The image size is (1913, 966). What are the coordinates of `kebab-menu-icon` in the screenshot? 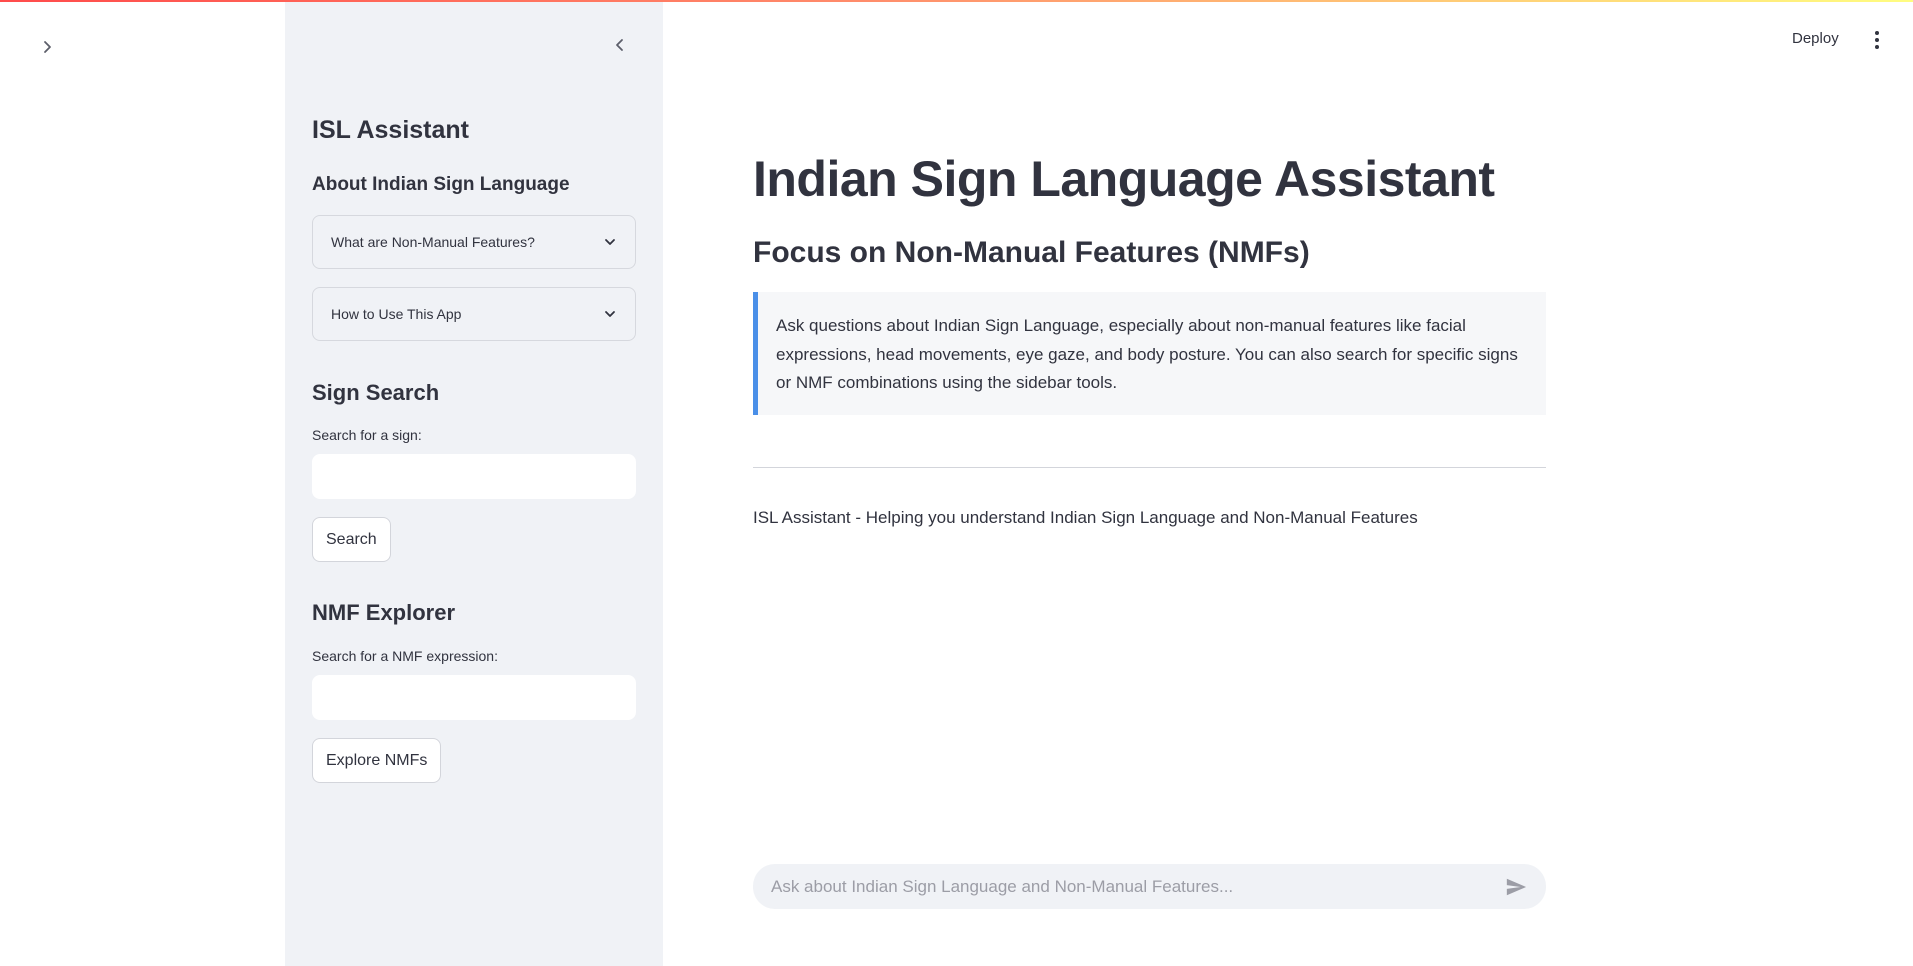 It's located at (1877, 40).